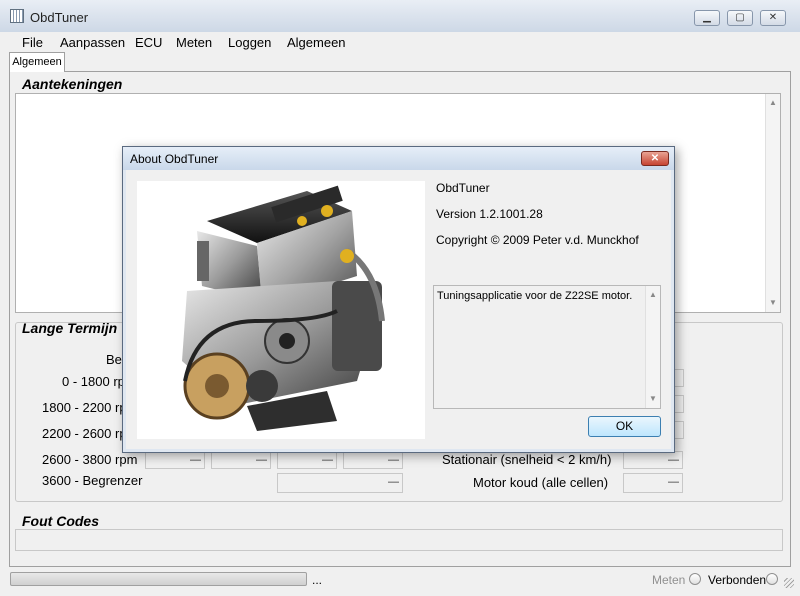 Image resolution: width=800 pixels, height=596 pixels. I want to click on tab-algemeen: Algemeen, so click(37, 62).